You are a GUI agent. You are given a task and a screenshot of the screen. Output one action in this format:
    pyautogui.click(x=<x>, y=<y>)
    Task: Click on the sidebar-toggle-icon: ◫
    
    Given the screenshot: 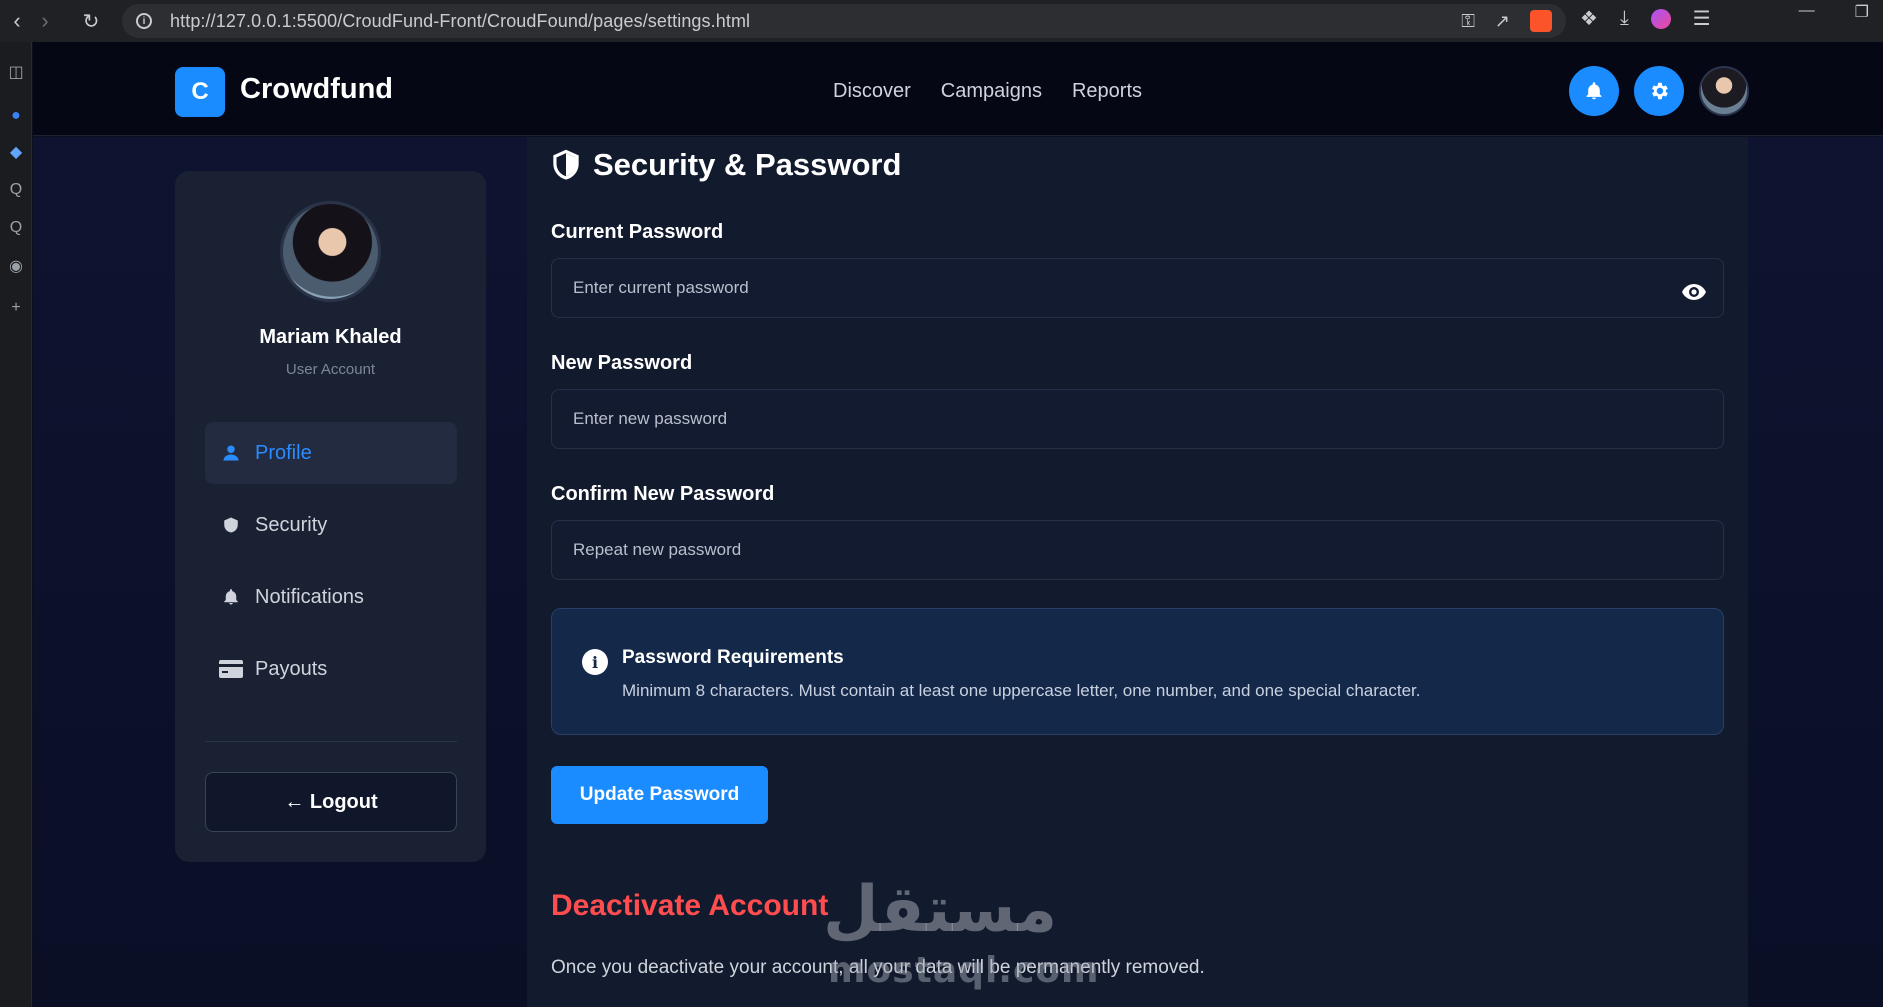 What is the action you would take?
    pyautogui.click(x=16, y=72)
    